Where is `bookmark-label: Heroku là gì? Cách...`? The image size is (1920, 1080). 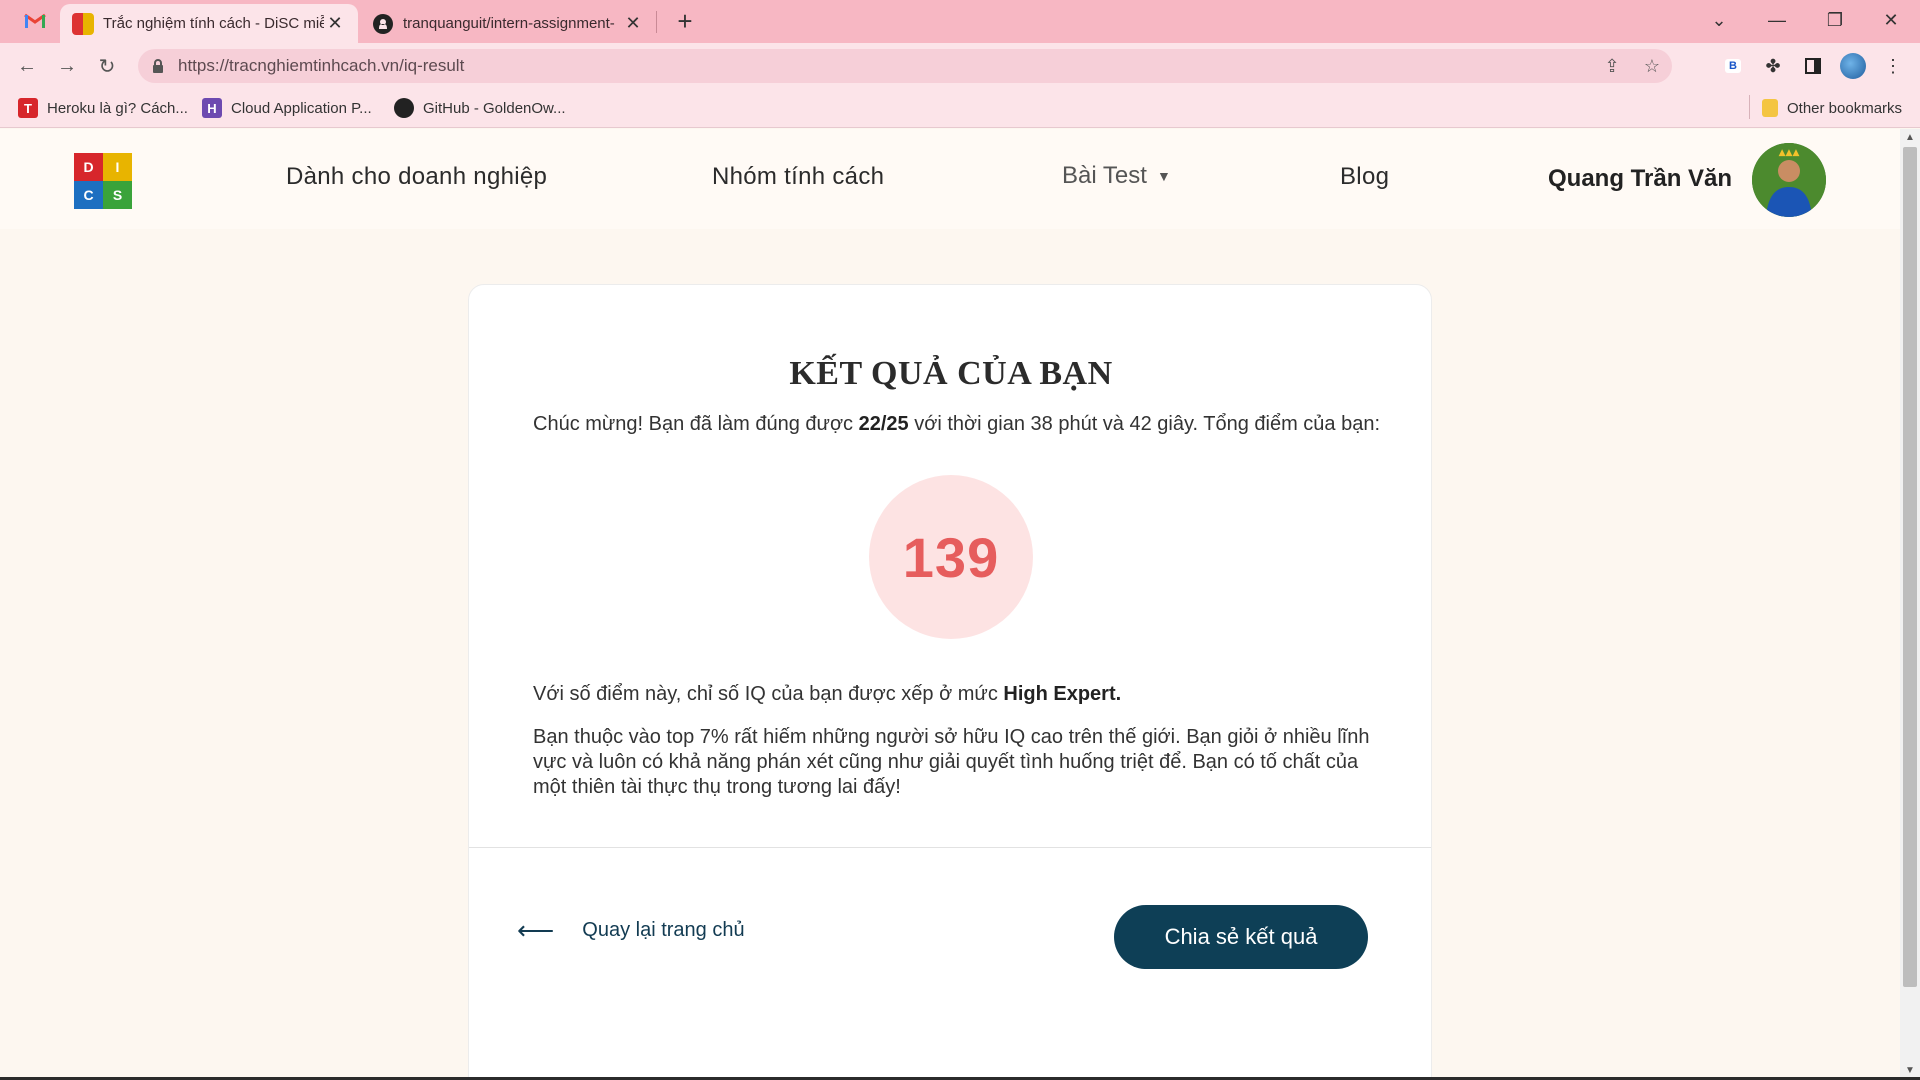 bookmark-label: Heroku là gì? Cách... is located at coordinates (117, 108).